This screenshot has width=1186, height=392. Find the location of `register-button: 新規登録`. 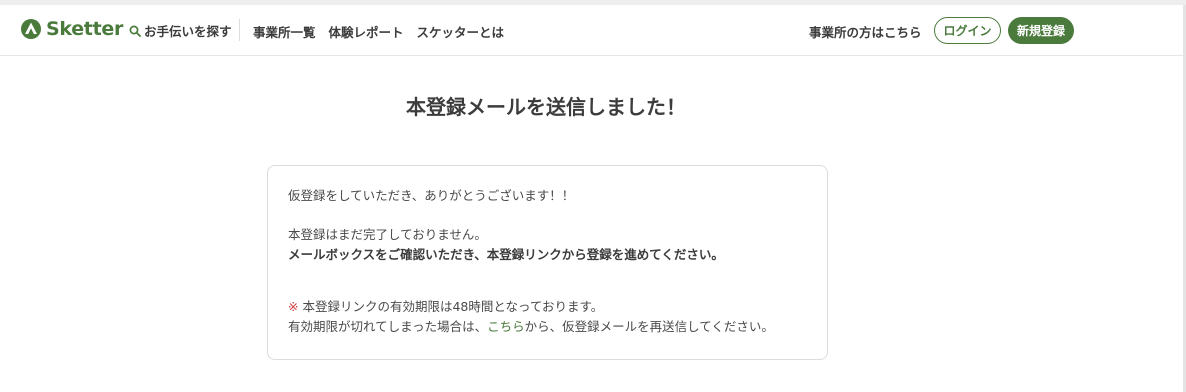

register-button: 新規登録 is located at coordinates (1041, 30).